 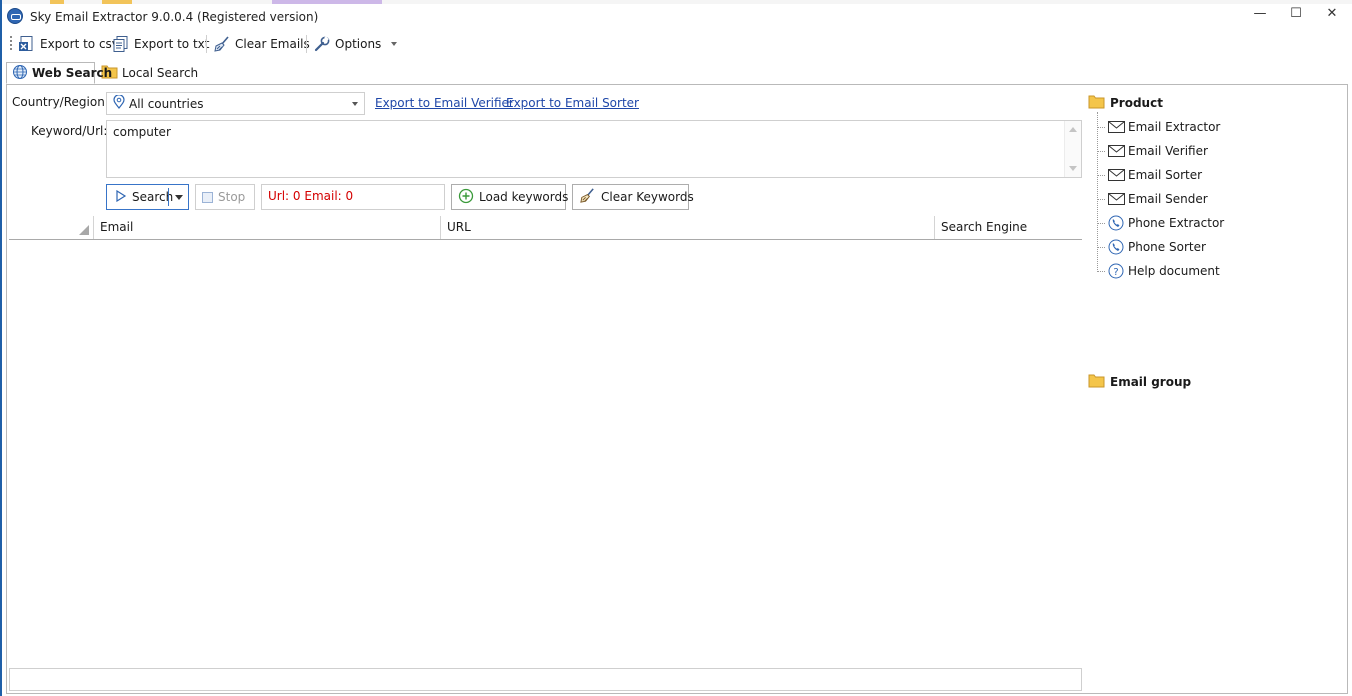 I want to click on scroll-up-icon, so click(x=1073, y=129).